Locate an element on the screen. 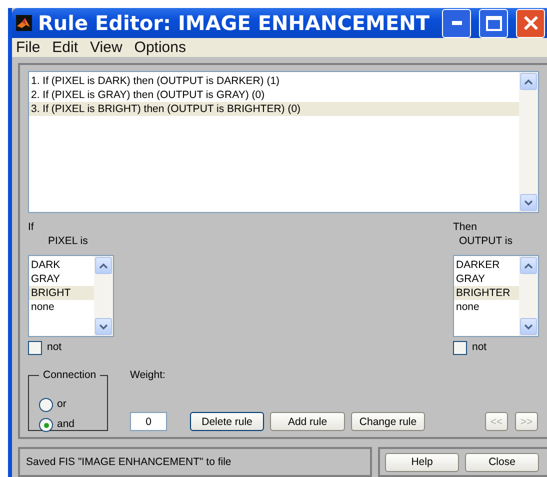  window-title: Rule Editor: IMAGE ENHANCEMENT is located at coordinates (234, 23).